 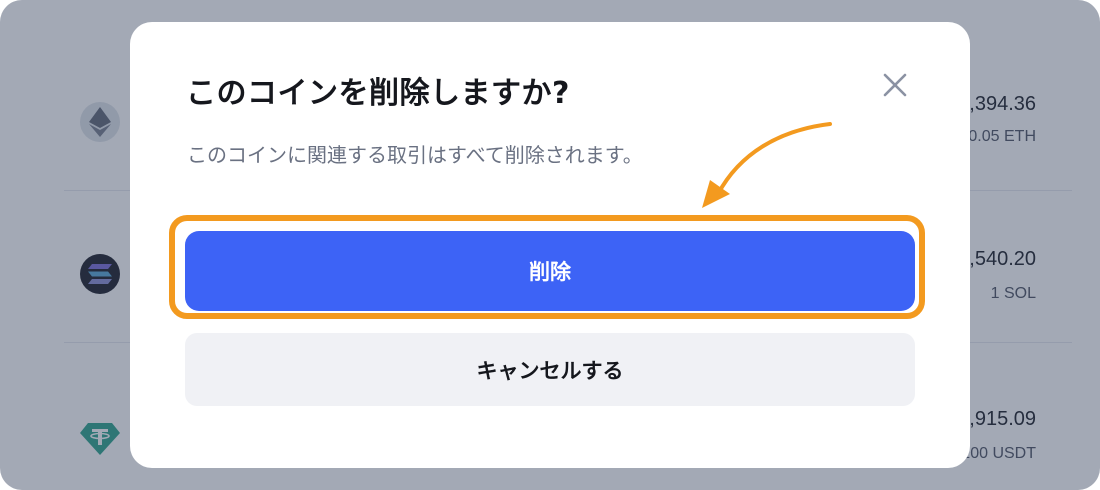 I want to click on delete-button: 削除, so click(x=550, y=271).